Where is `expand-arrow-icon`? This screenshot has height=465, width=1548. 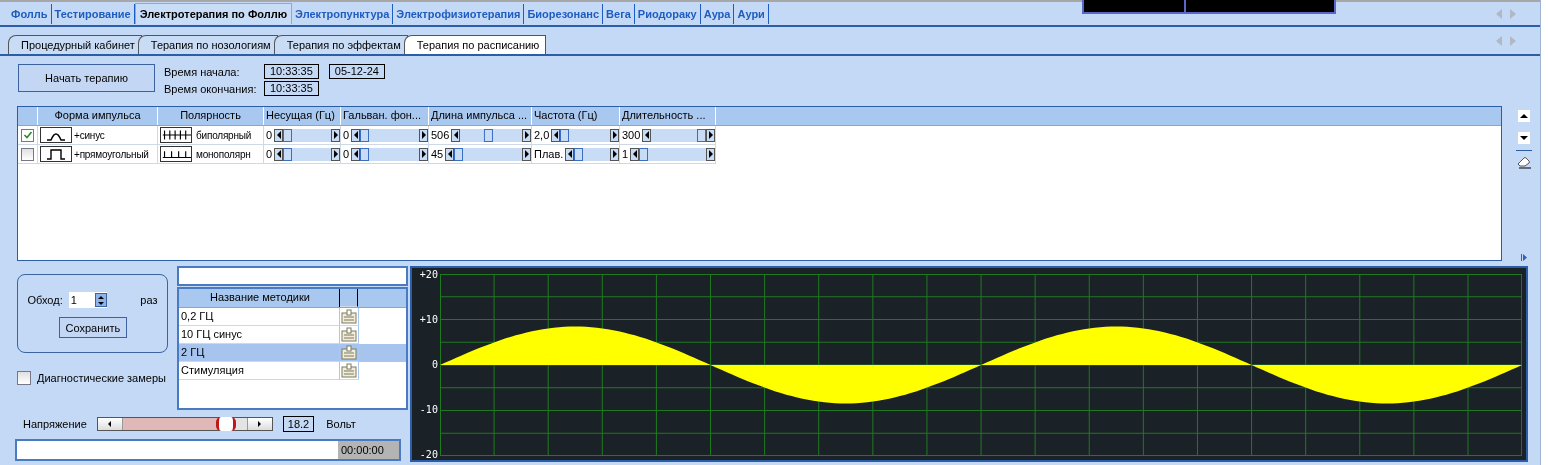 expand-arrow-icon is located at coordinates (1524, 257).